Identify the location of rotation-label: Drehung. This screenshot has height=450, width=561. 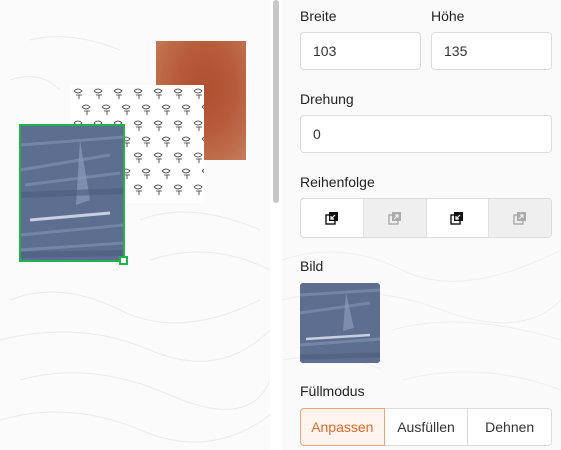
(327, 99).